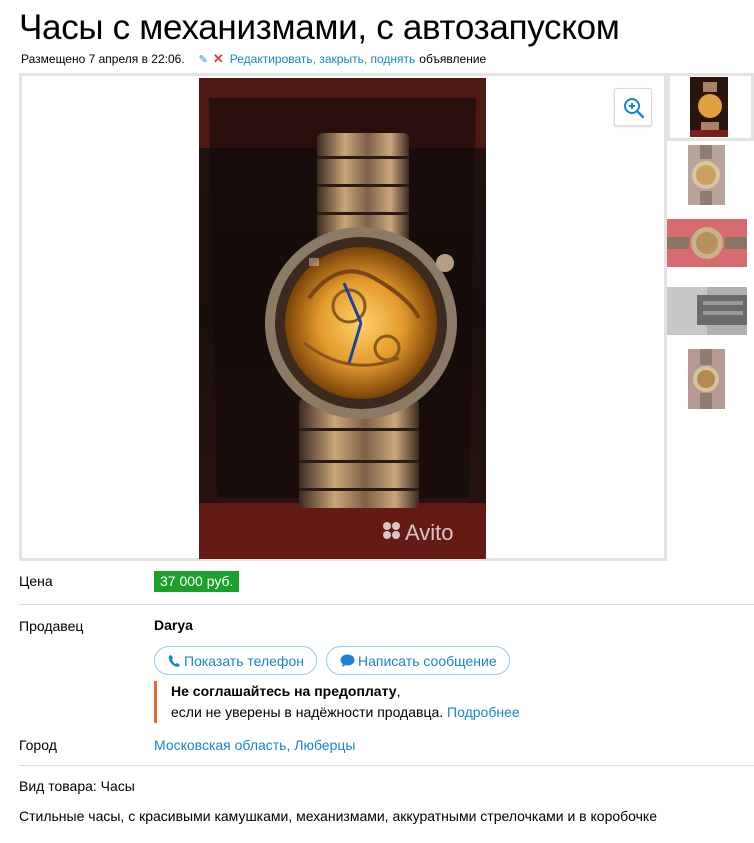 Image resolution: width=754 pixels, height=843 pixels. Describe the element at coordinates (197, 581) in the screenshot. I see `price-value: 37 000 руб.` at that location.